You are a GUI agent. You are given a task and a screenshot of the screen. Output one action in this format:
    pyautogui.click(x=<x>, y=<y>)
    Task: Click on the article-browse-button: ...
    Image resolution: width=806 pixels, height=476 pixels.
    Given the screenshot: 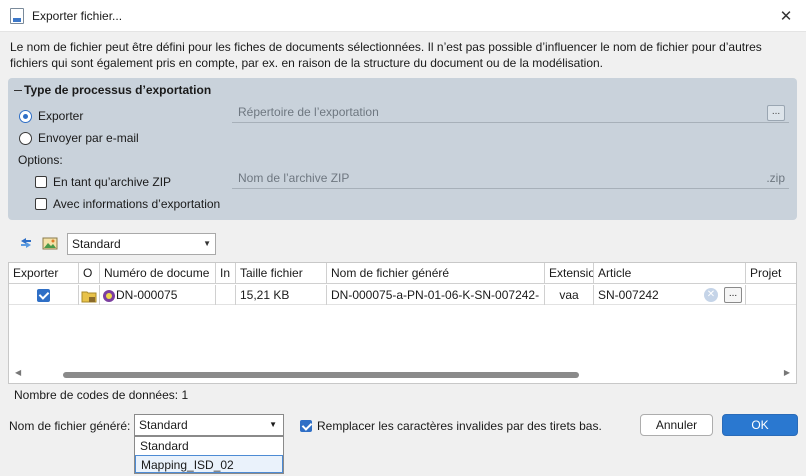 What is the action you would take?
    pyautogui.click(x=733, y=295)
    